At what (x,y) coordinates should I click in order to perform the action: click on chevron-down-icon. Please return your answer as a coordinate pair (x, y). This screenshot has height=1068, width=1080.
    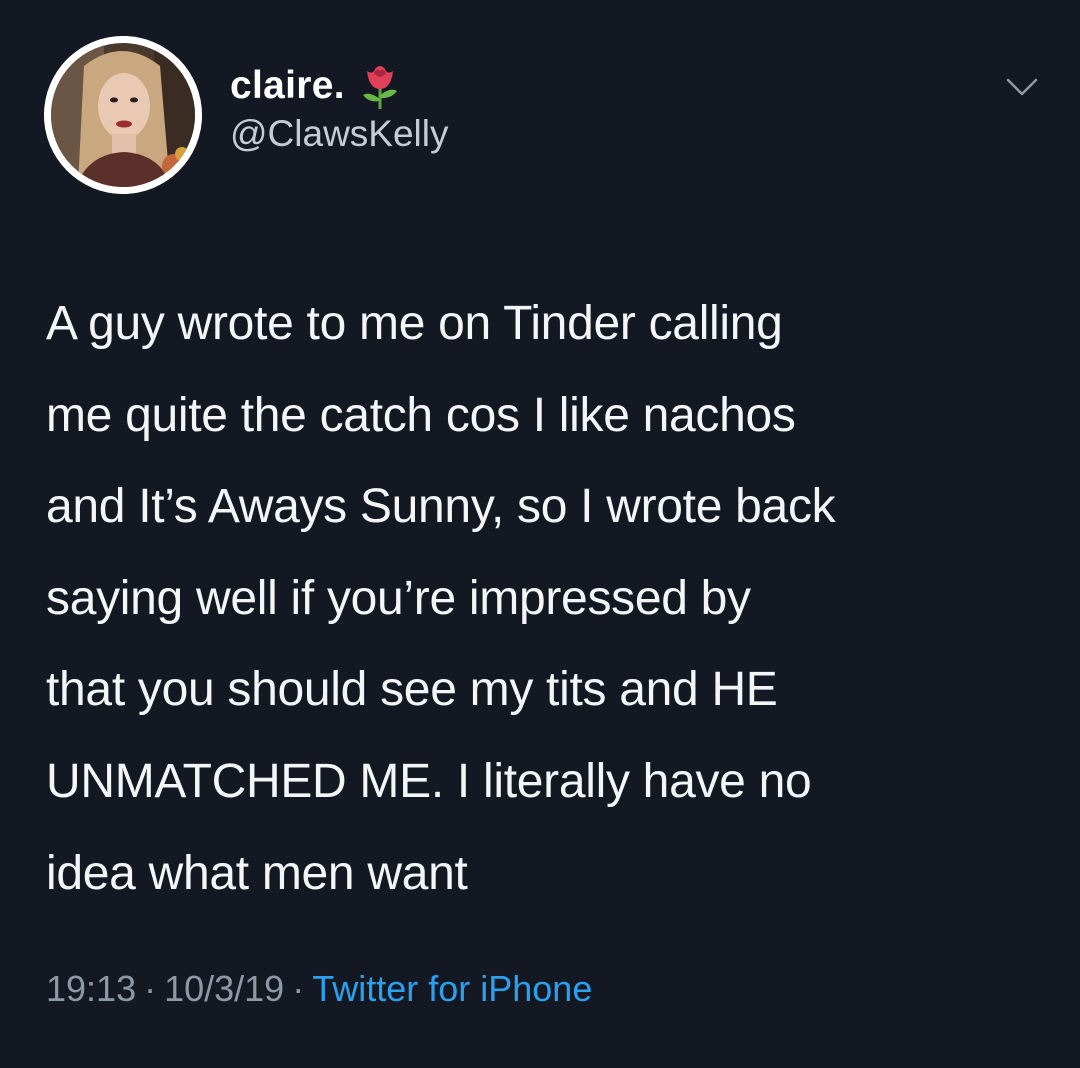
    Looking at the image, I should click on (1022, 87).